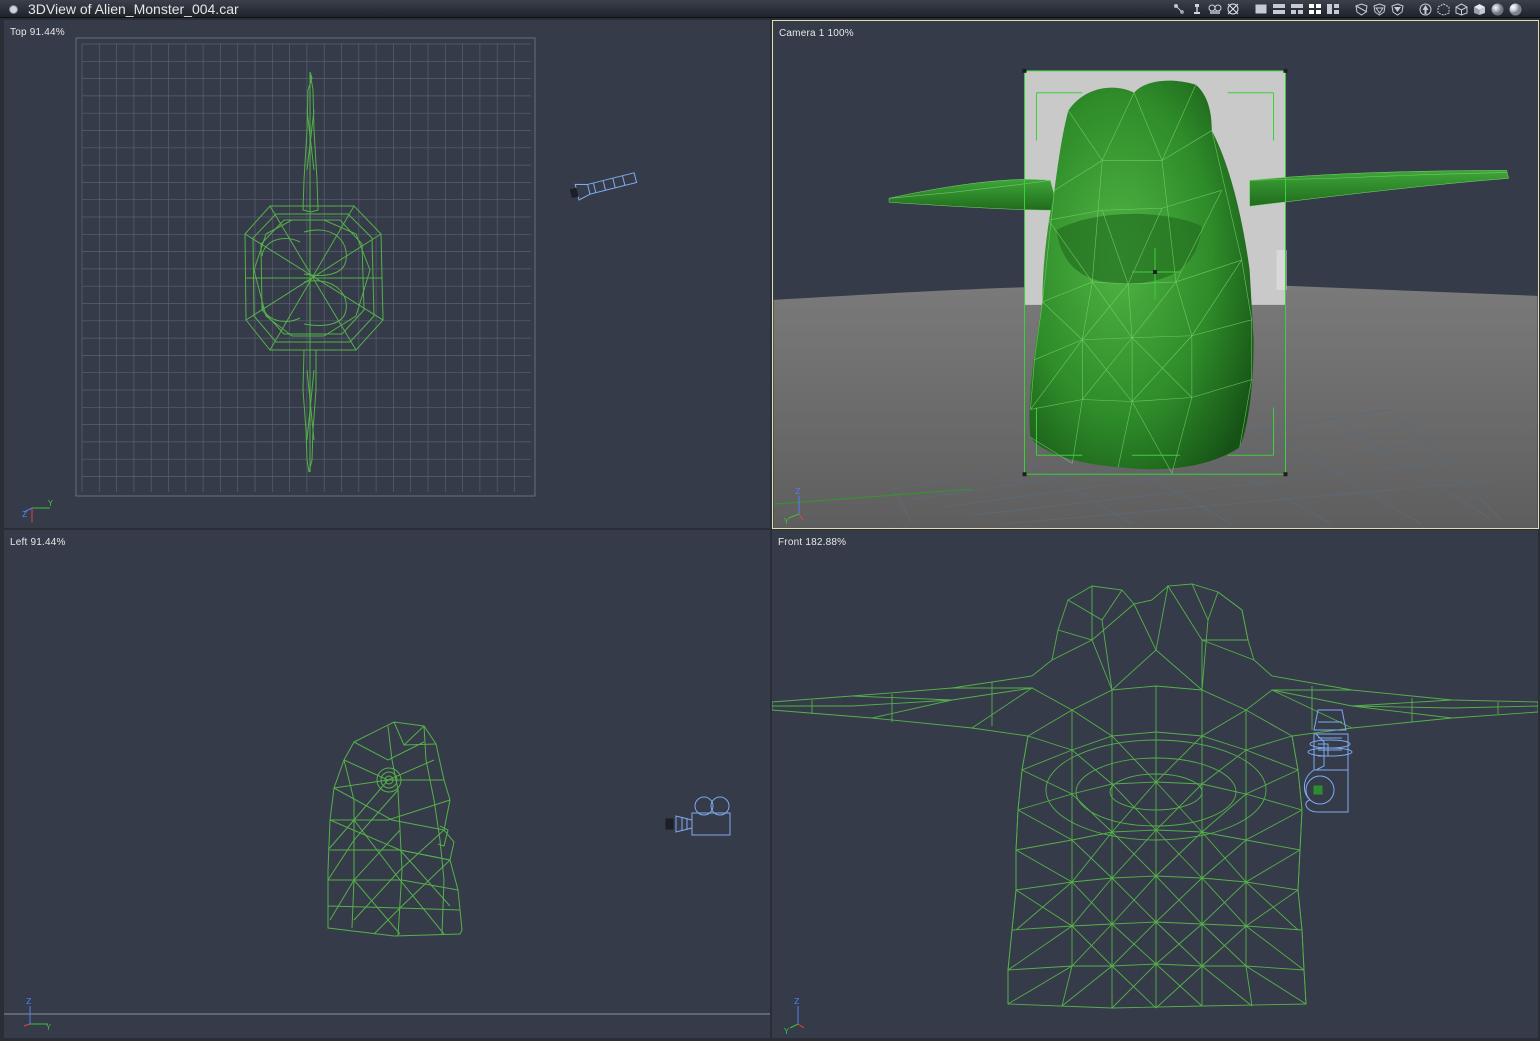  What do you see at coordinates (395, 829) in the screenshot?
I see `alien-monster-mesh-left` at bounding box center [395, 829].